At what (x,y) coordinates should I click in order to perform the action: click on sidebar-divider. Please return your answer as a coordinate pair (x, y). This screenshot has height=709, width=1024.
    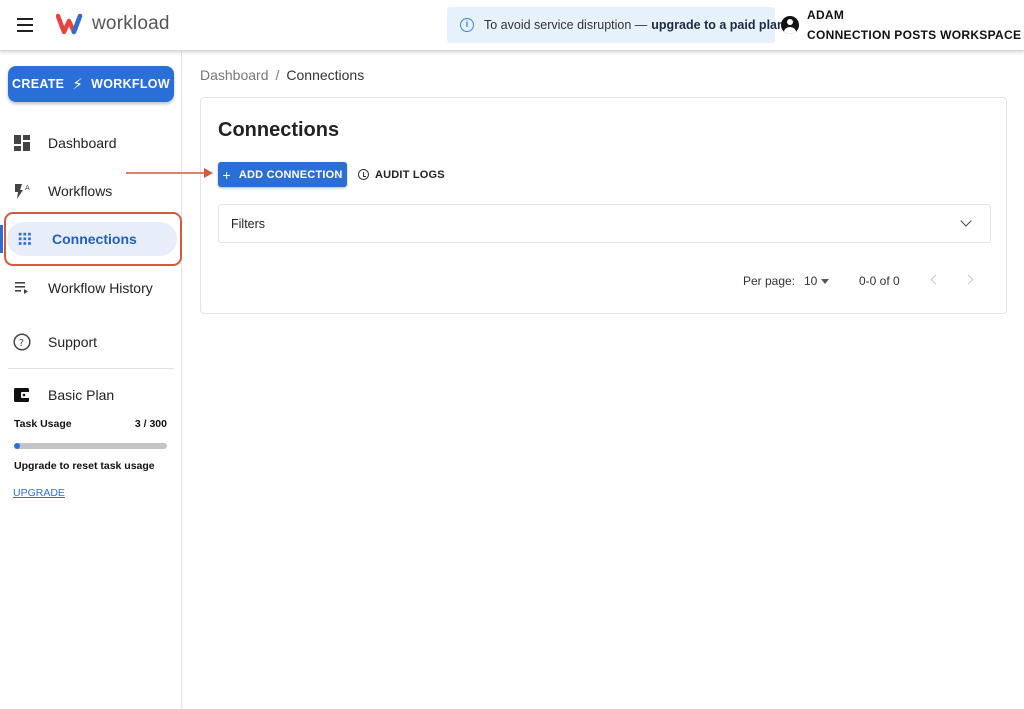
    Looking at the image, I should click on (91, 368).